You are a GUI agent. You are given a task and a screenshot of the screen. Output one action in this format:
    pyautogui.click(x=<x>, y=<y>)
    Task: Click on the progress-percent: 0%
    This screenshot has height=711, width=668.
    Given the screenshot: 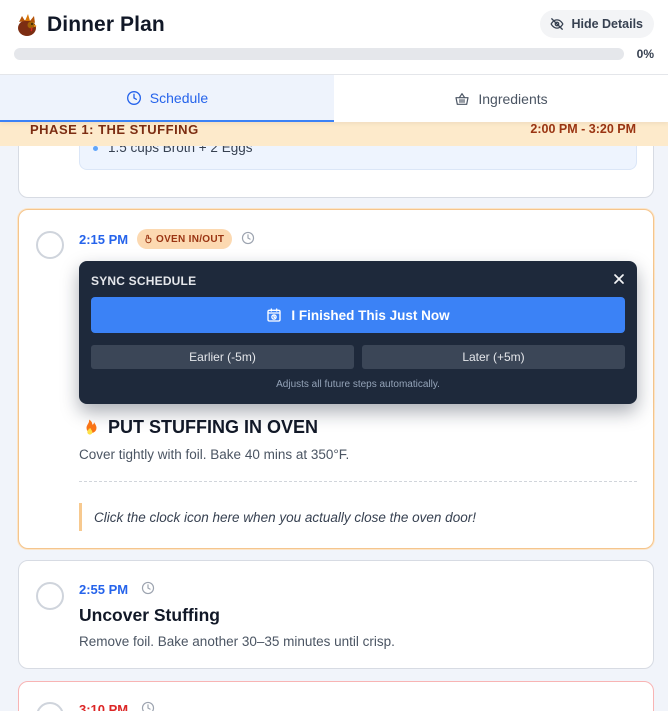 What is the action you would take?
    pyautogui.click(x=645, y=54)
    